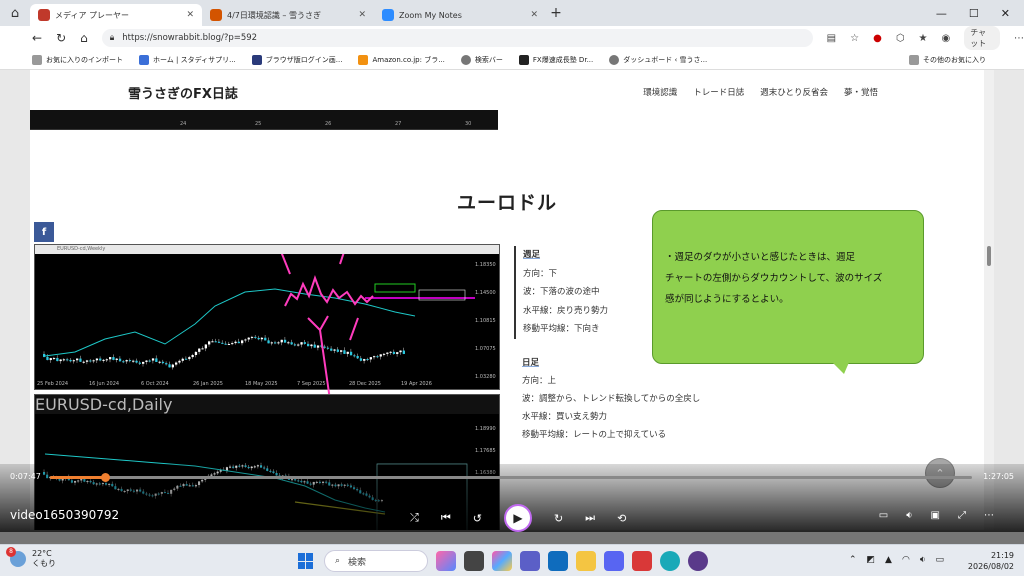 This screenshot has width=1024, height=576. I want to click on facebook-share-icon: f, so click(44, 232).